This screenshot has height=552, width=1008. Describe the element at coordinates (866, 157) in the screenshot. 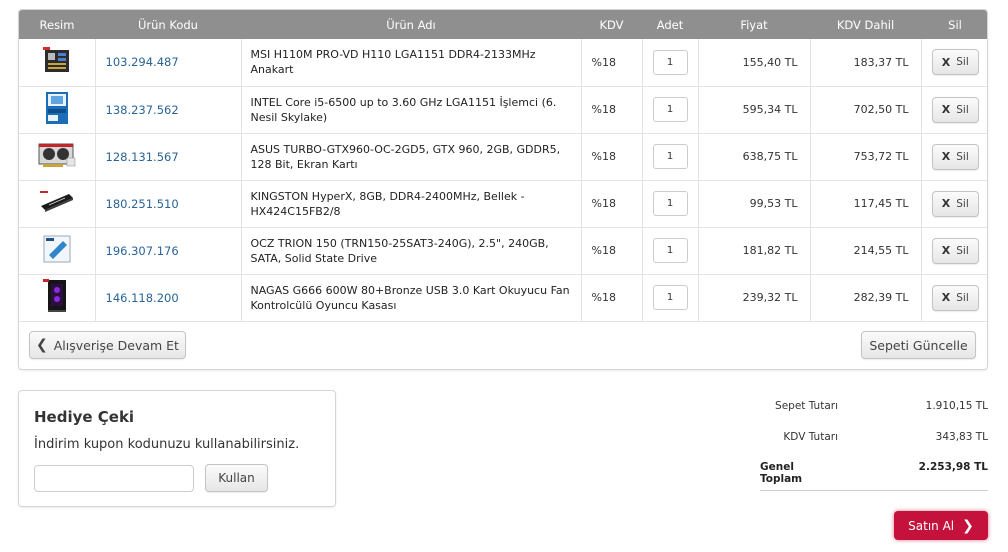

I see `product-price-with-vat: 753,72 TL` at that location.